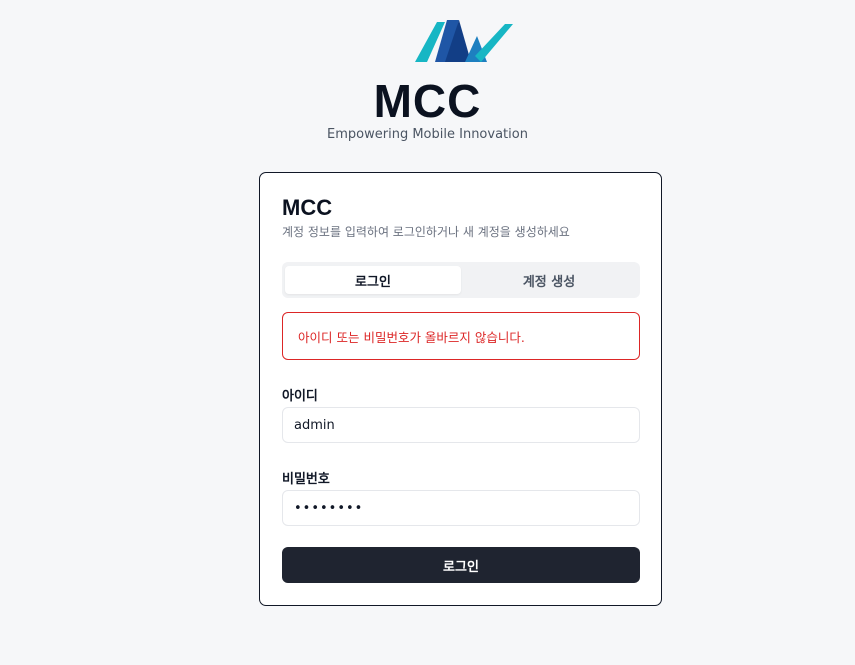 The image size is (855, 665). Describe the element at coordinates (300, 396) in the screenshot. I see `id-label: 아이디` at that location.